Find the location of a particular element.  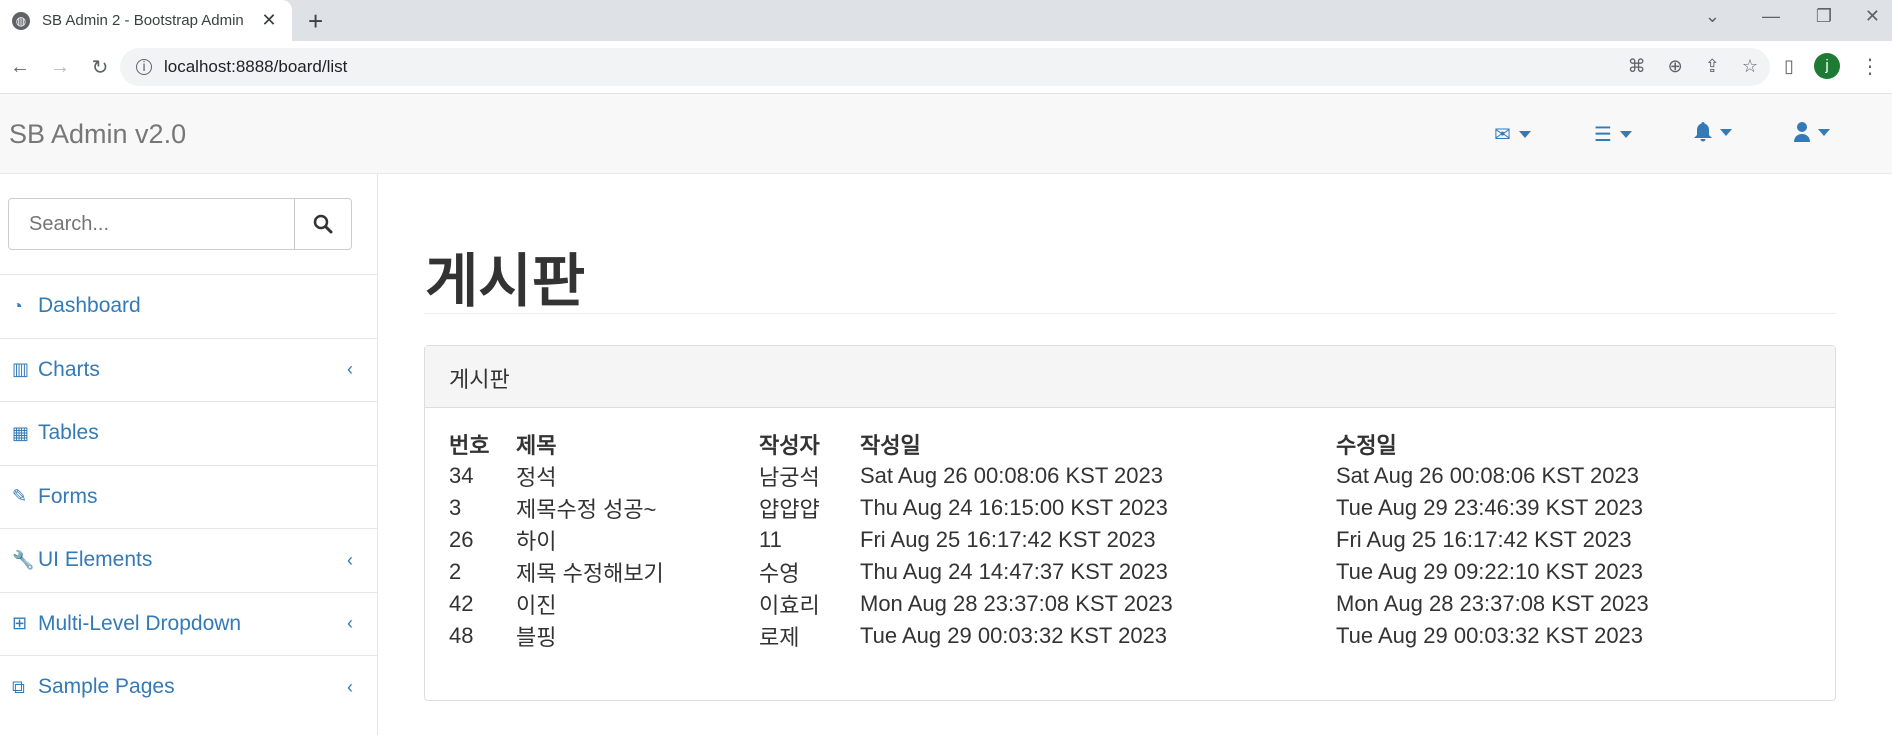

site-info-icon: i is located at coordinates (144, 67).